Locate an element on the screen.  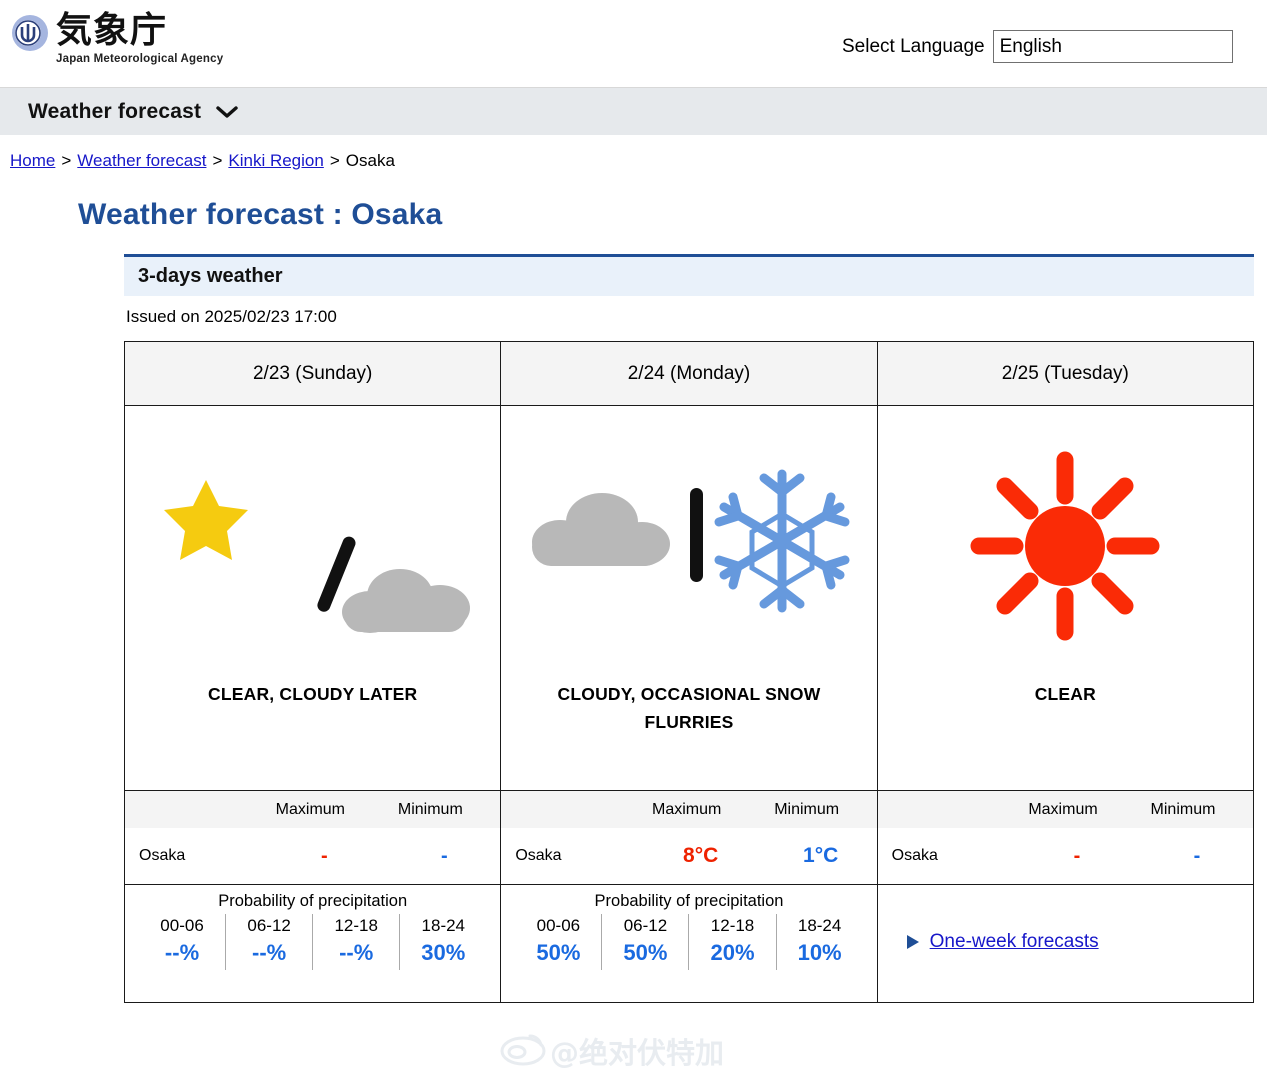
precipitation-grid-1: 00-06 50% 06-12 50% 12-18 20% 18-24 10% is located at coordinates (688, 942).